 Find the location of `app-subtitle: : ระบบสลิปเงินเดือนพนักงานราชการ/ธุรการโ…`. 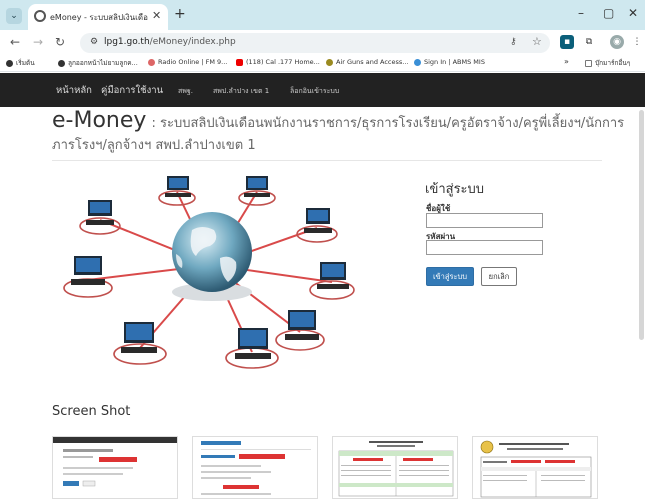

app-subtitle: : ระบบสลิปเงินเดือนพนักงานราชการ/ธุรการโ… is located at coordinates (388, 123).